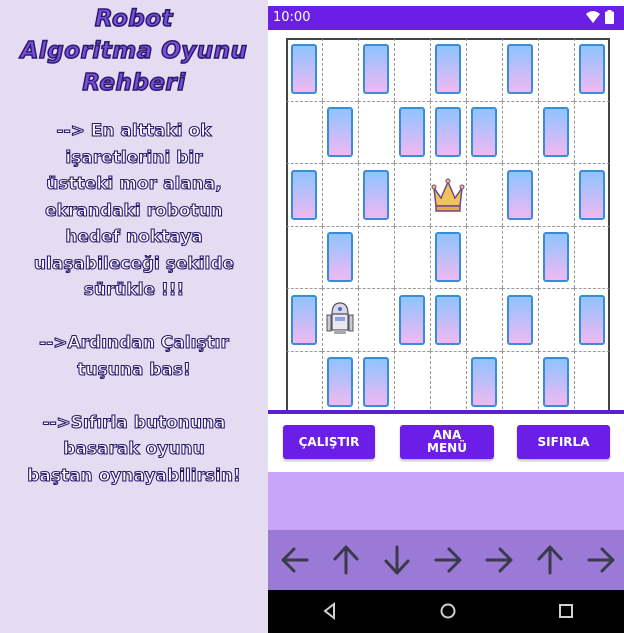 The image size is (624, 633). What do you see at coordinates (134, 475) in the screenshot?
I see `guide-text-line: baştan oynayabilirsin!` at bounding box center [134, 475].